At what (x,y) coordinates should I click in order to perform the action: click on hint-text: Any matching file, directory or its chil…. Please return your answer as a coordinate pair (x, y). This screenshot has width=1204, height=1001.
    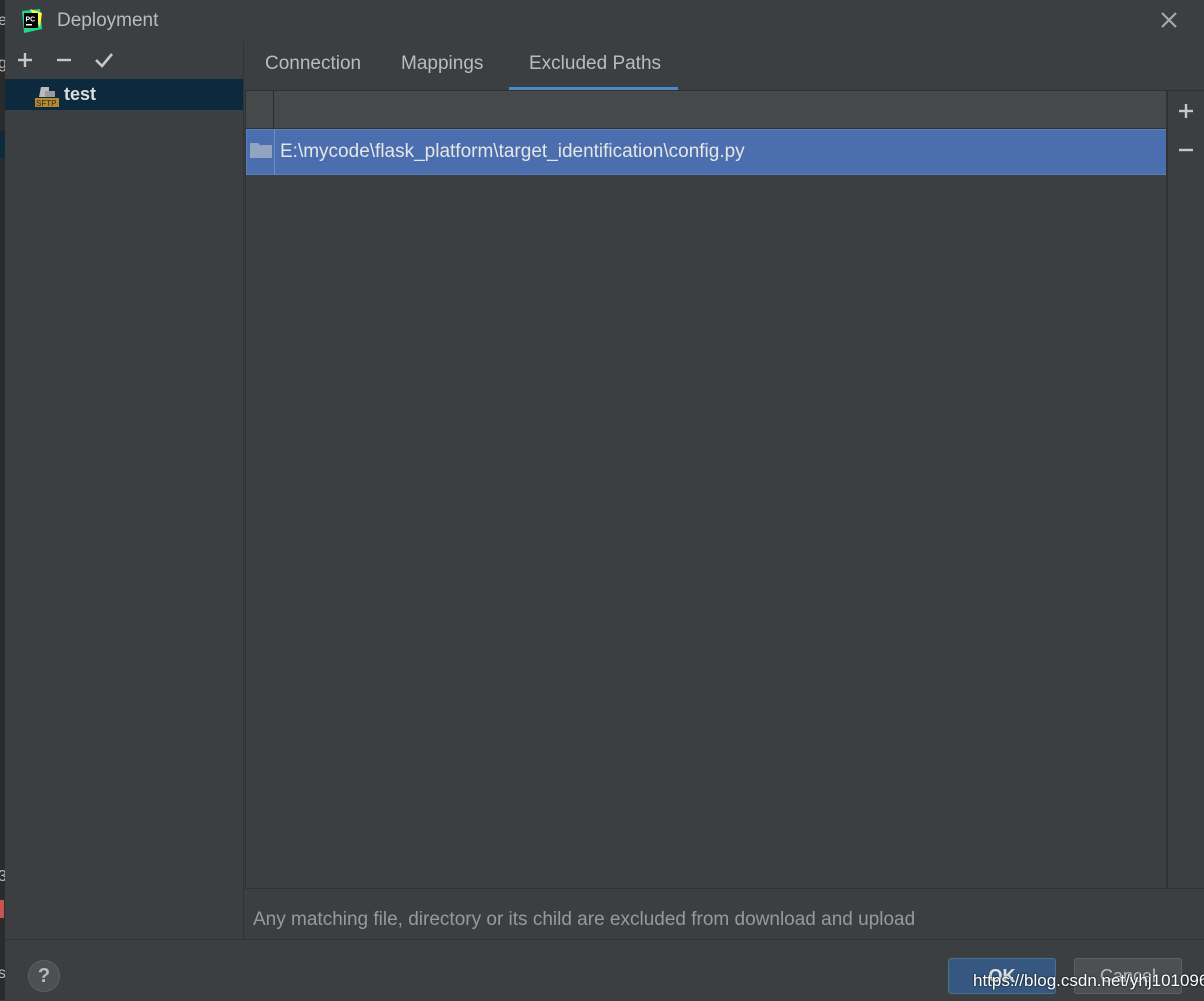
    Looking at the image, I should click on (584, 919).